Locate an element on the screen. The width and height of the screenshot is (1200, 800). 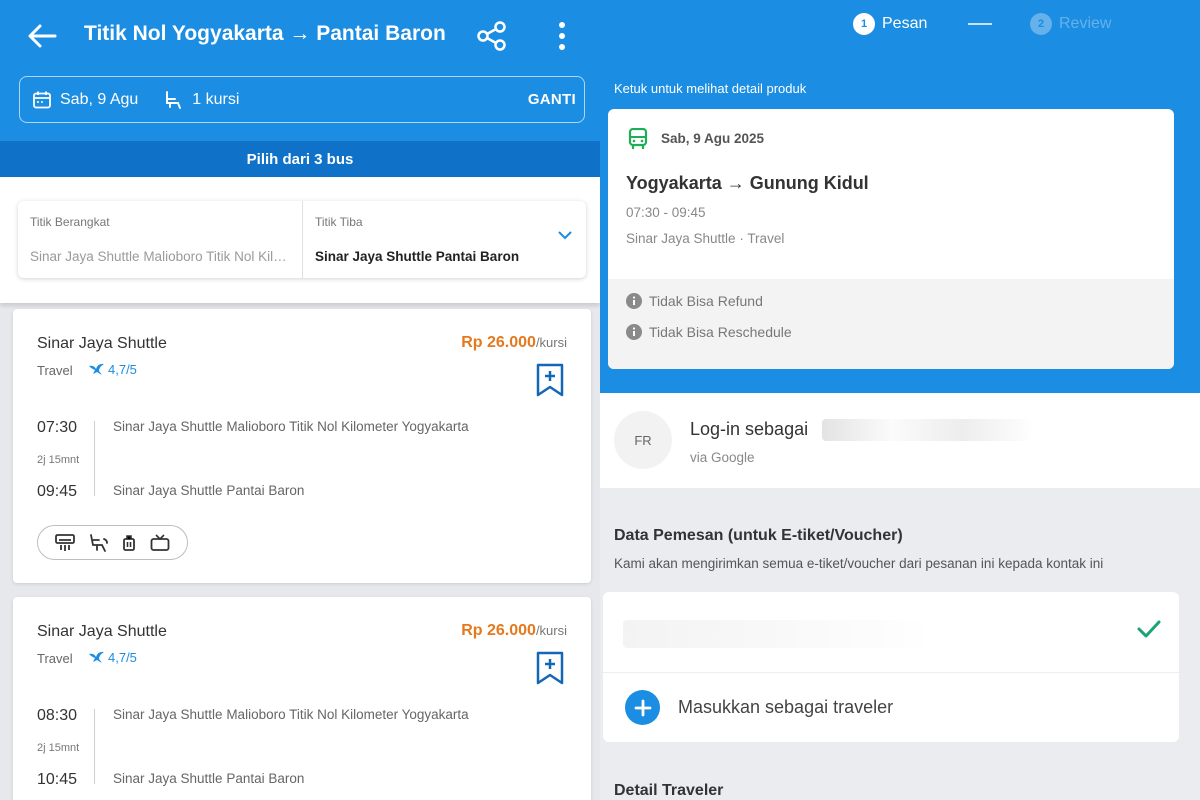
route-title: Titik Nol Yogyakarta → Pantai Baron is located at coordinates (265, 33).